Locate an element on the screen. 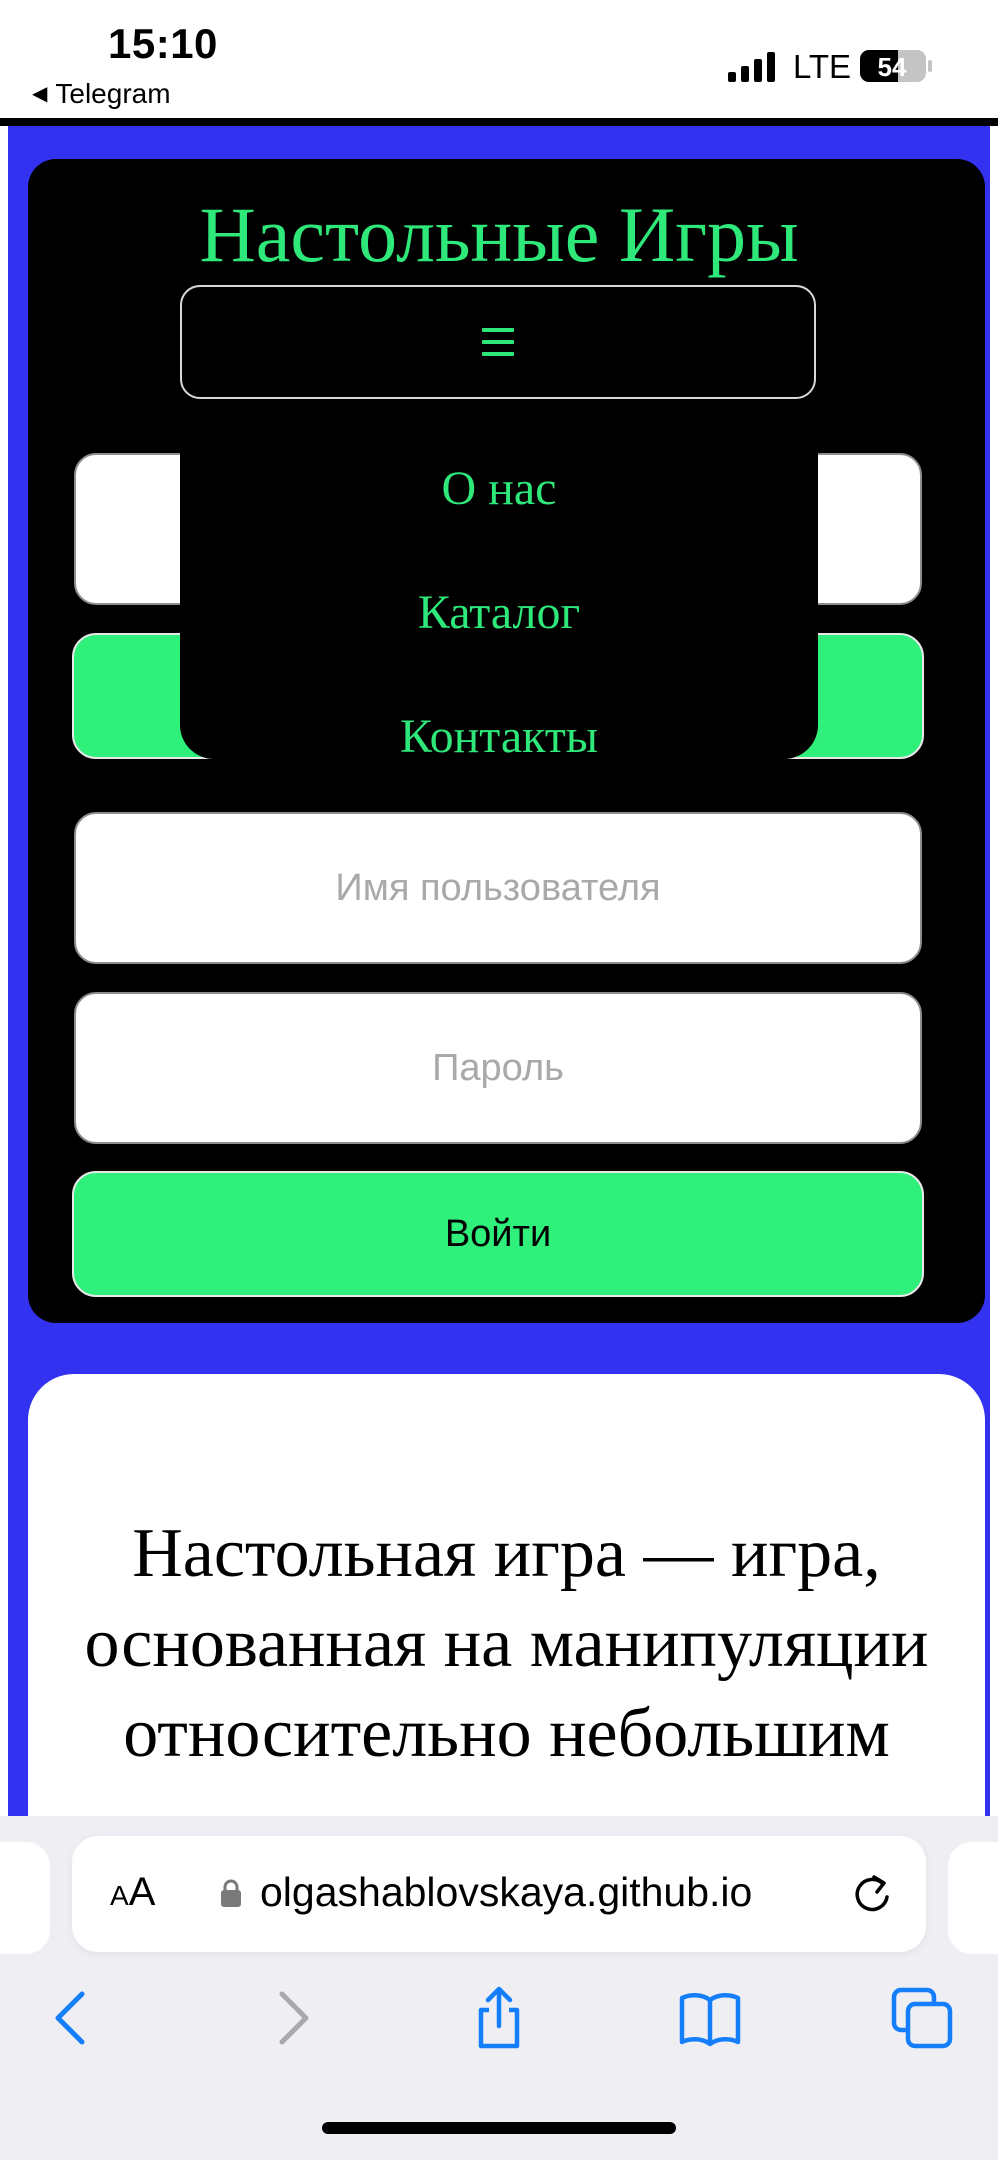  status-time: 15:10 is located at coordinates (163, 43).